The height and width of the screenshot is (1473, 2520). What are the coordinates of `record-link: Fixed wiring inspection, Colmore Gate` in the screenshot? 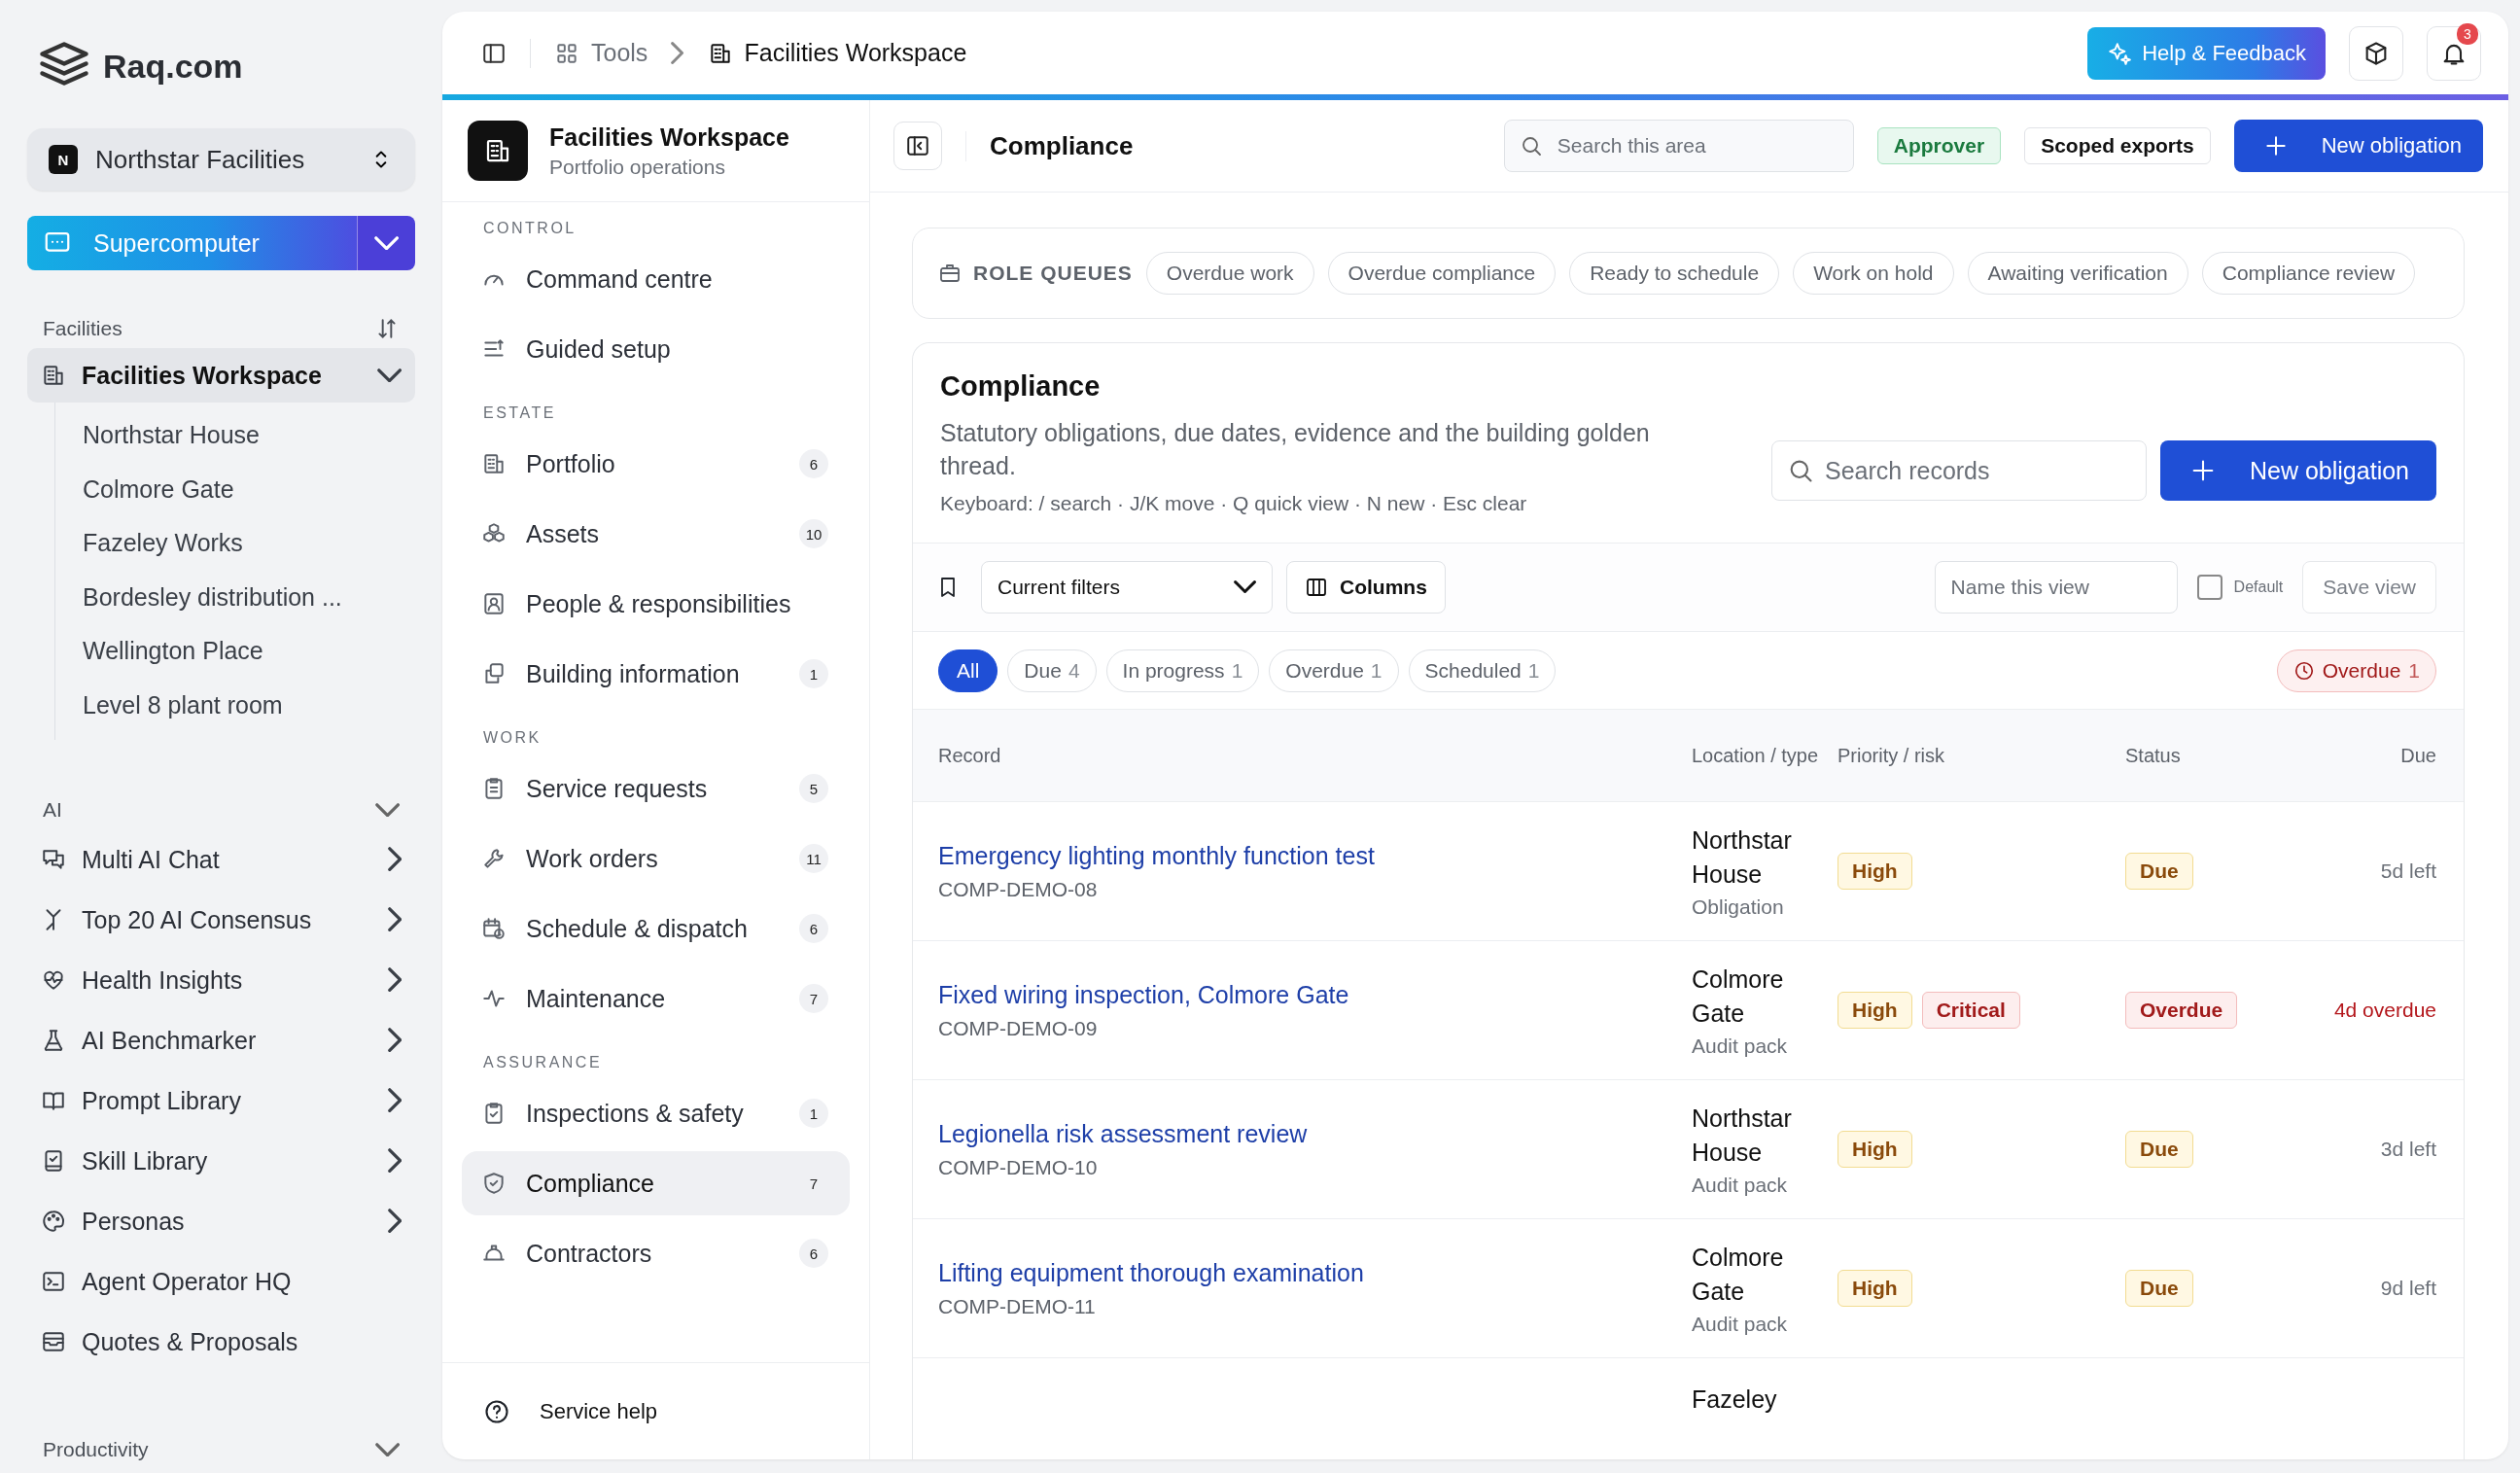 It's located at (1315, 994).